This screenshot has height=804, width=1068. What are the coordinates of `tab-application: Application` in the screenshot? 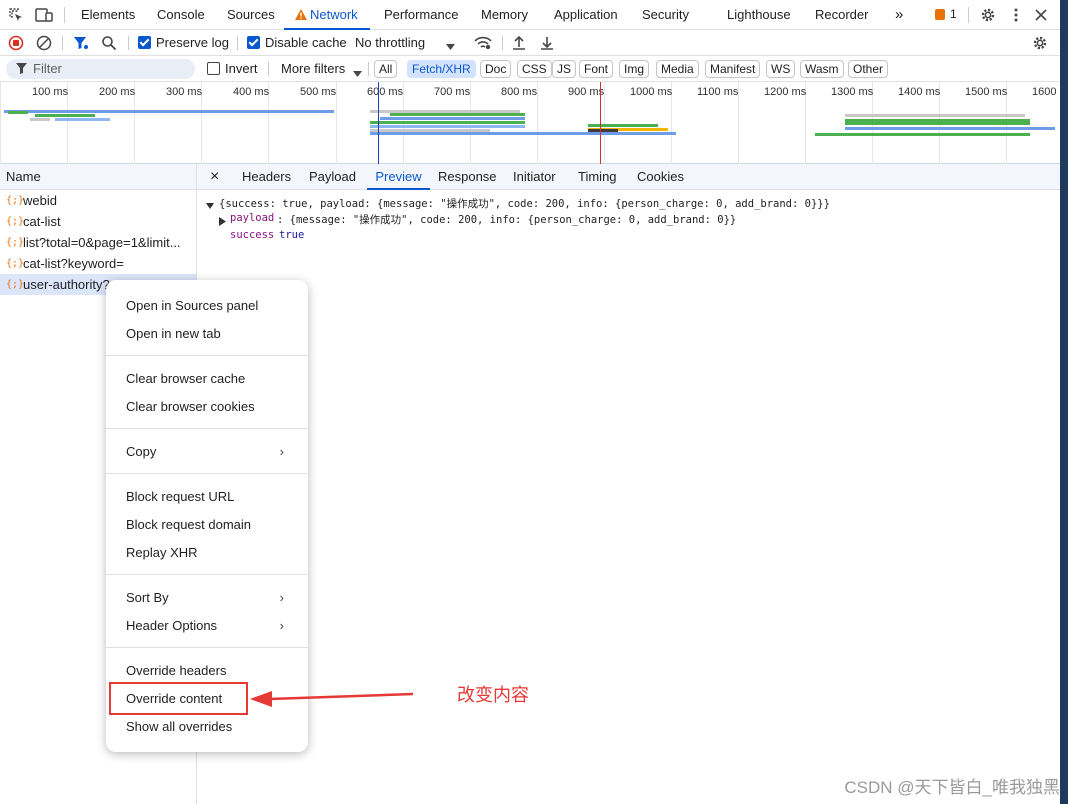 It's located at (586, 15).